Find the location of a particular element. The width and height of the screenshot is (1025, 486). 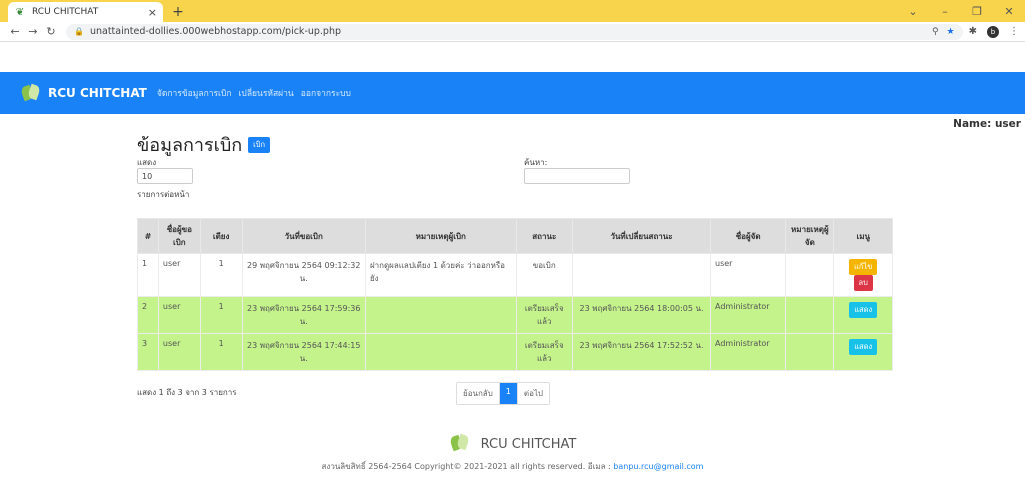

browser-tab: ❦ RCU CHITCHAT × is located at coordinates (85, 12).